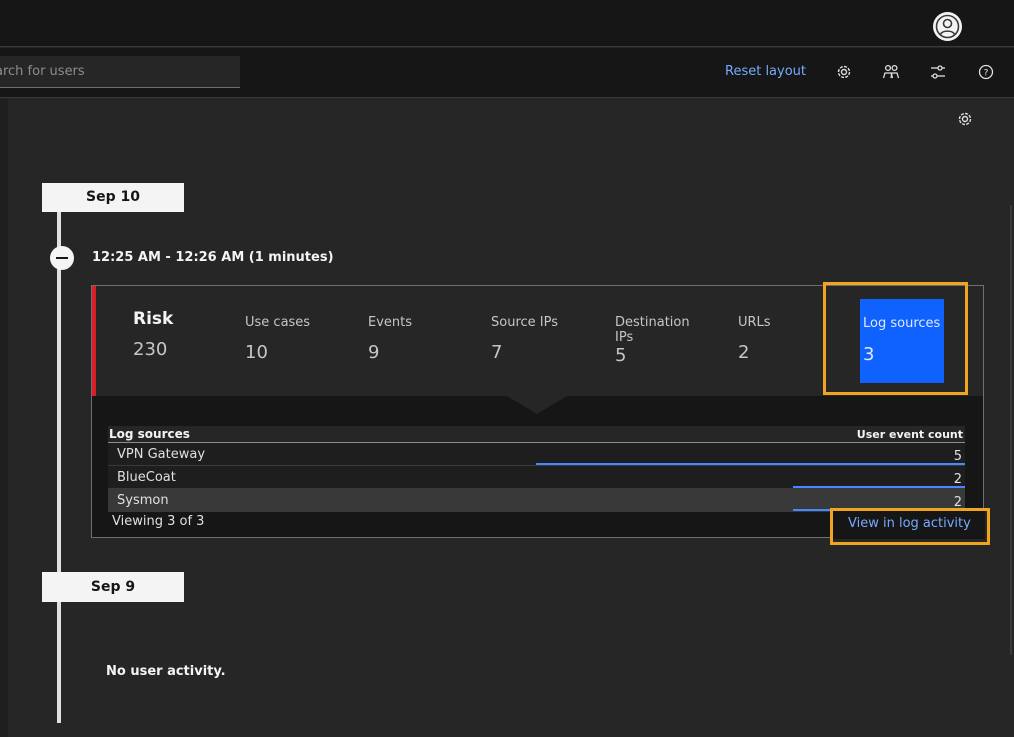 This screenshot has width=1014, height=737. What do you see at coordinates (62, 258) in the screenshot?
I see `collapse-session-button` at bounding box center [62, 258].